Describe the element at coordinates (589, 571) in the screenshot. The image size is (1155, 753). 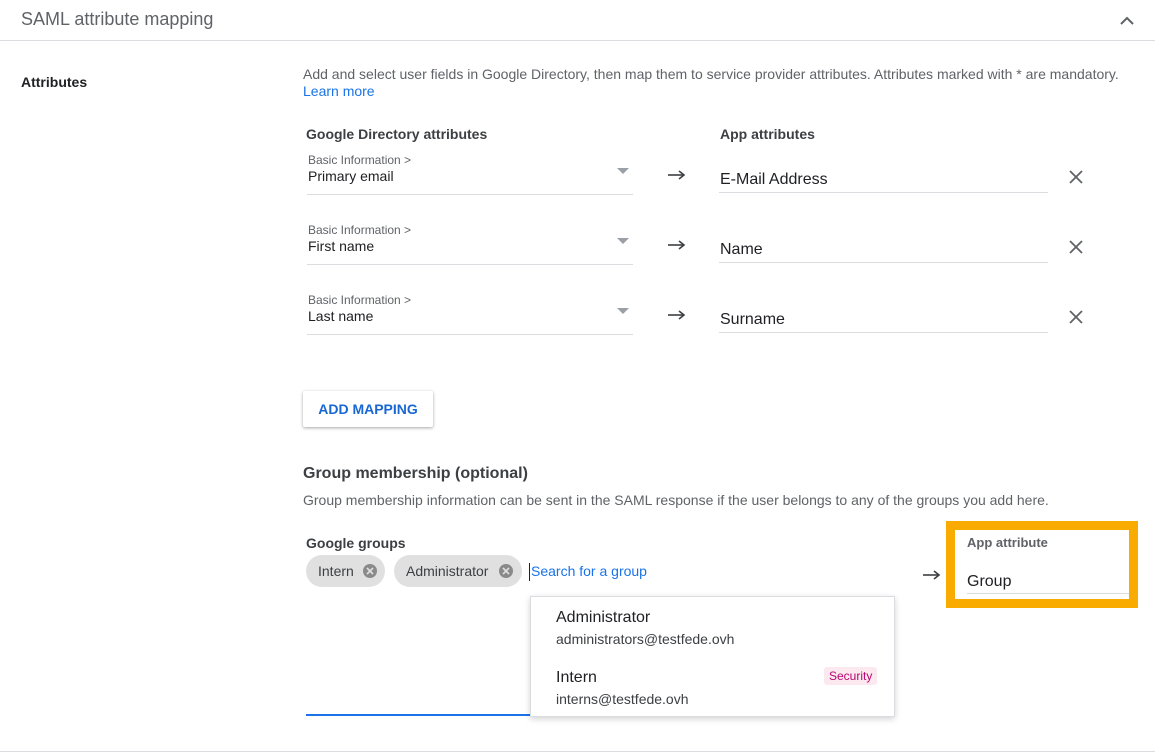
I see `group-search-input: Search for a group` at that location.